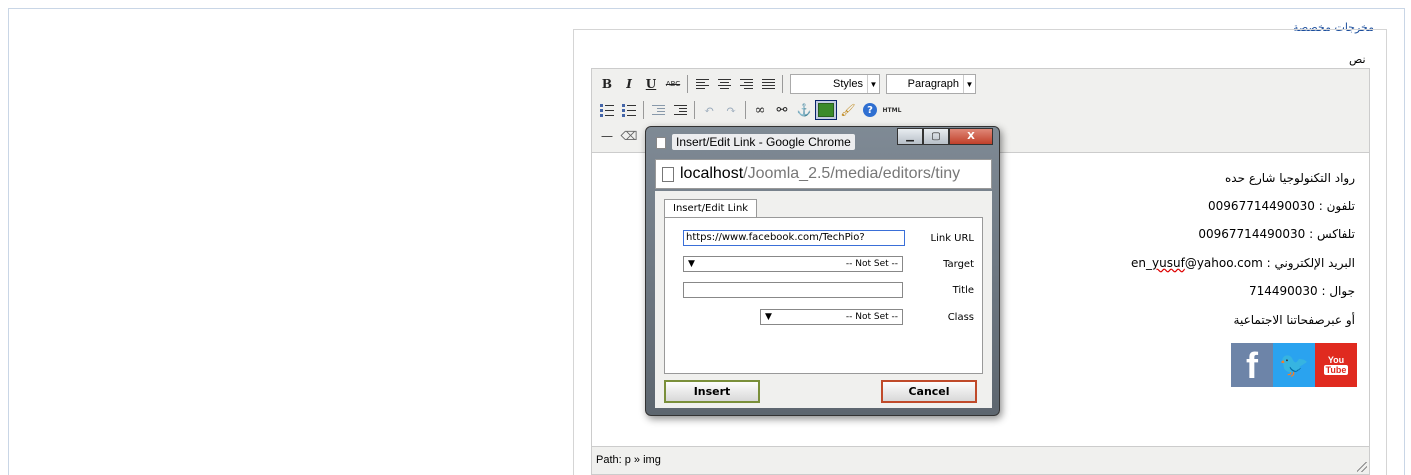  I want to click on content-line-email: en_yusuf@yahoo.com : البريد الإلكتروني, so click(1243, 263).